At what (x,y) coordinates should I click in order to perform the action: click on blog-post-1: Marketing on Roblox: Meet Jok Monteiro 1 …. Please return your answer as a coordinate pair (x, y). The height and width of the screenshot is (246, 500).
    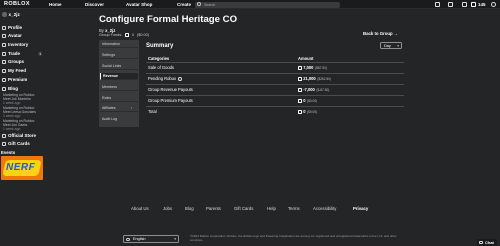
    Looking at the image, I should click on (23, 99).